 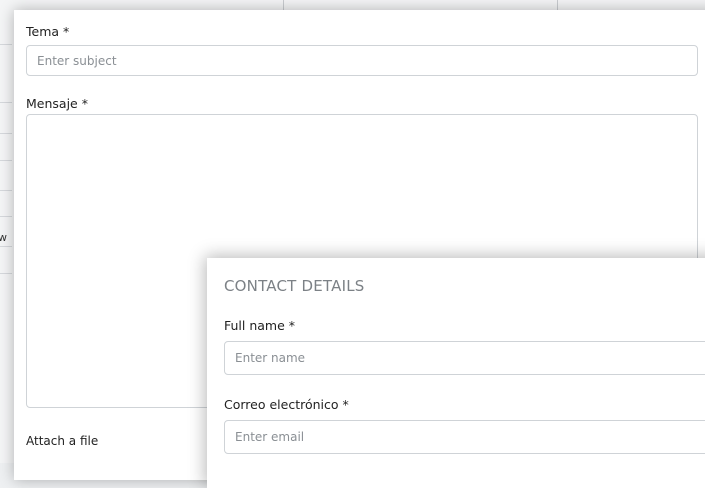 What do you see at coordinates (362, 60) in the screenshot?
I see `subject-input` at bounding box center [362, 60].